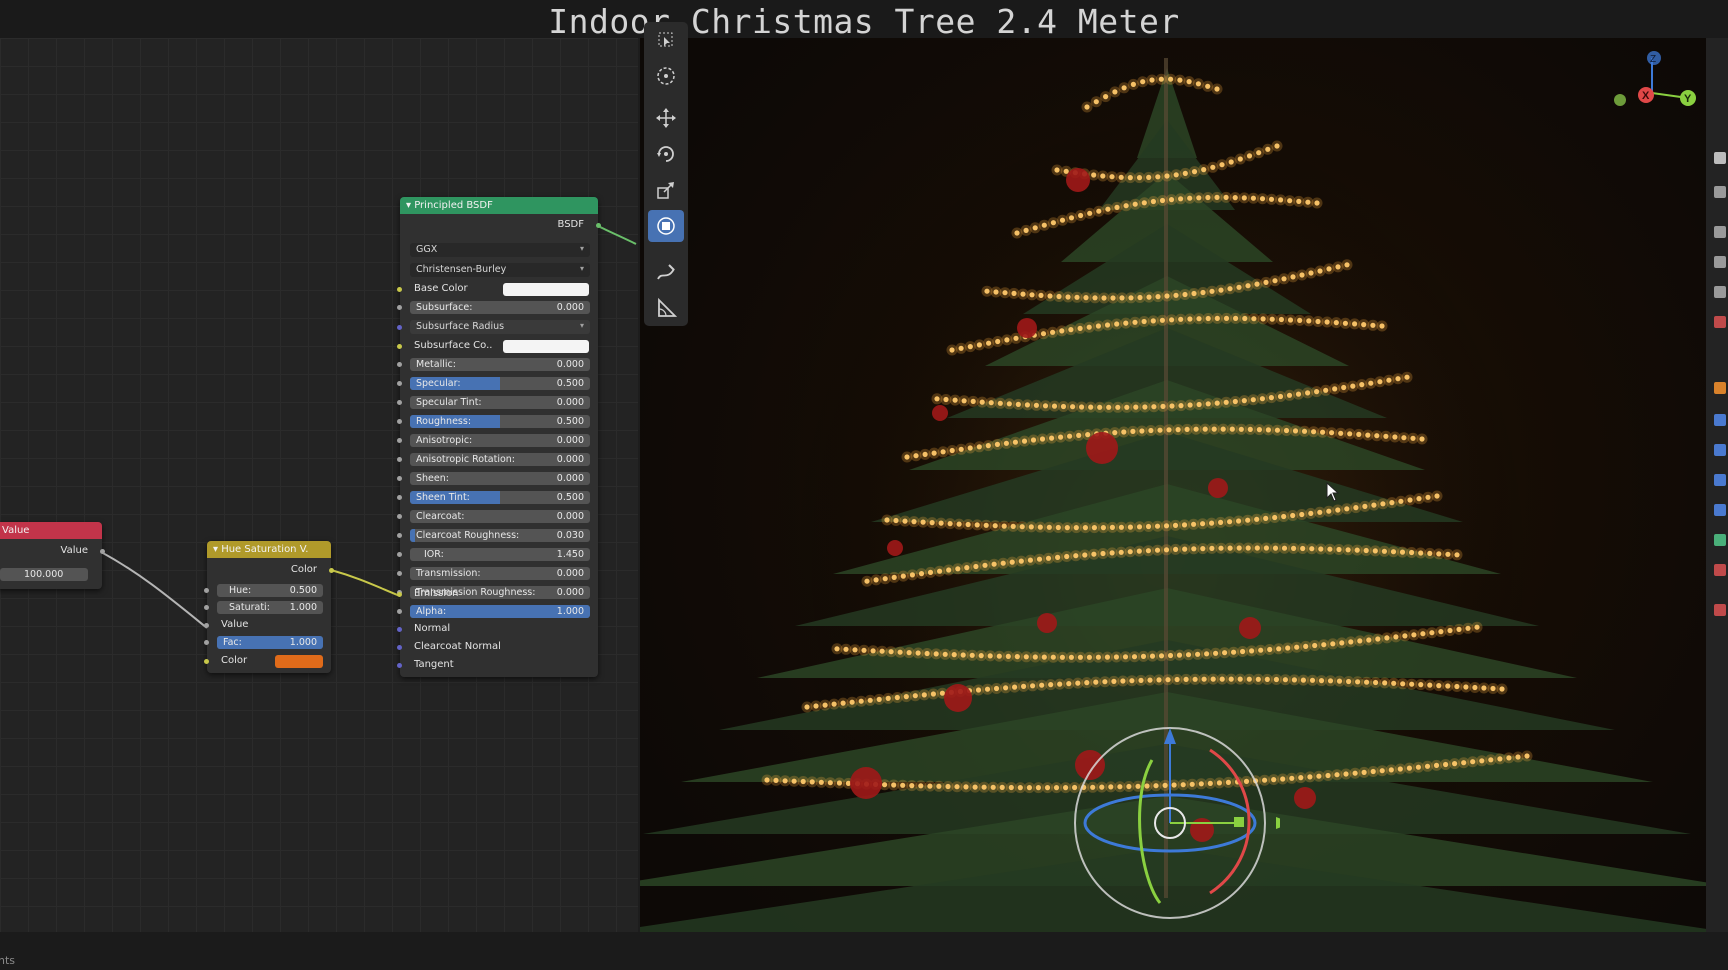  Describe the element at coordinates (331, 570) in the screenshot. I see `hue-output-socket` at that location.